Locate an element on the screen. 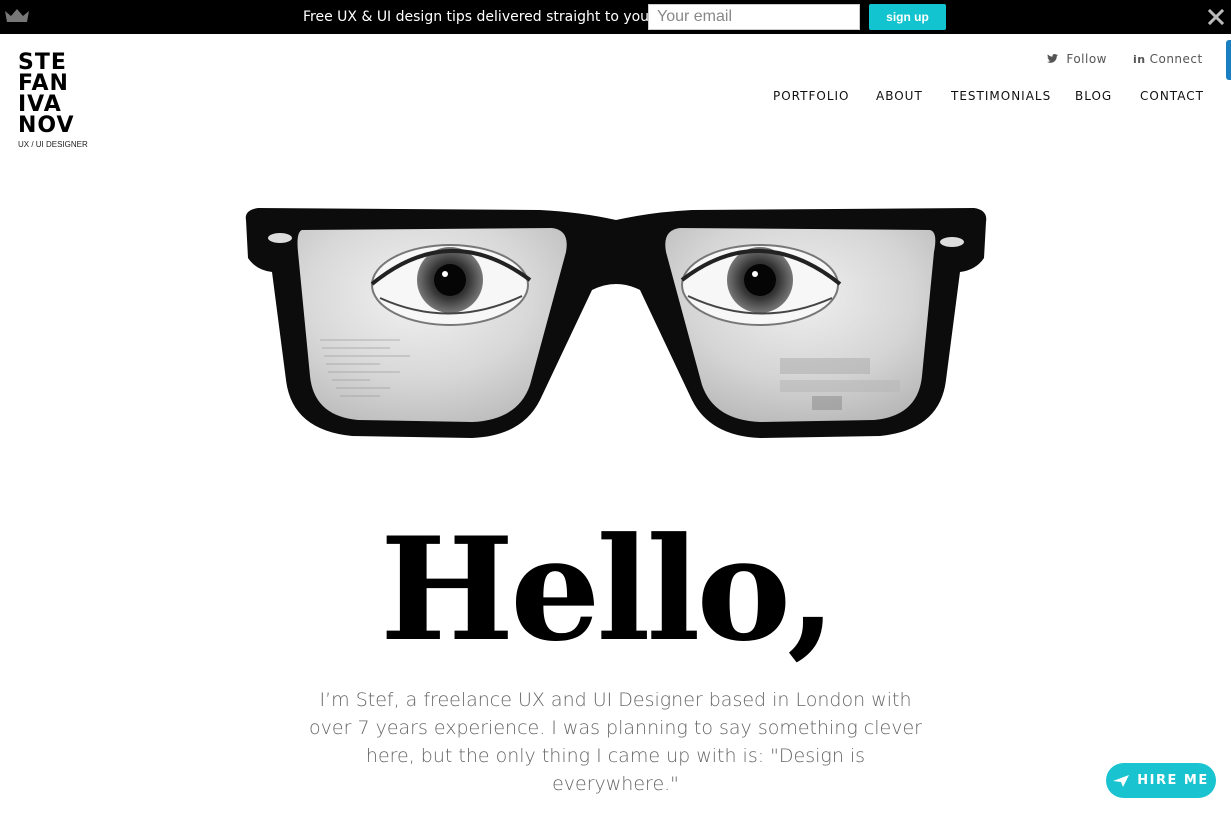 This screenshot has height=818, width=1231. linkedin-icon: in is located at coordinates (1139, 59).